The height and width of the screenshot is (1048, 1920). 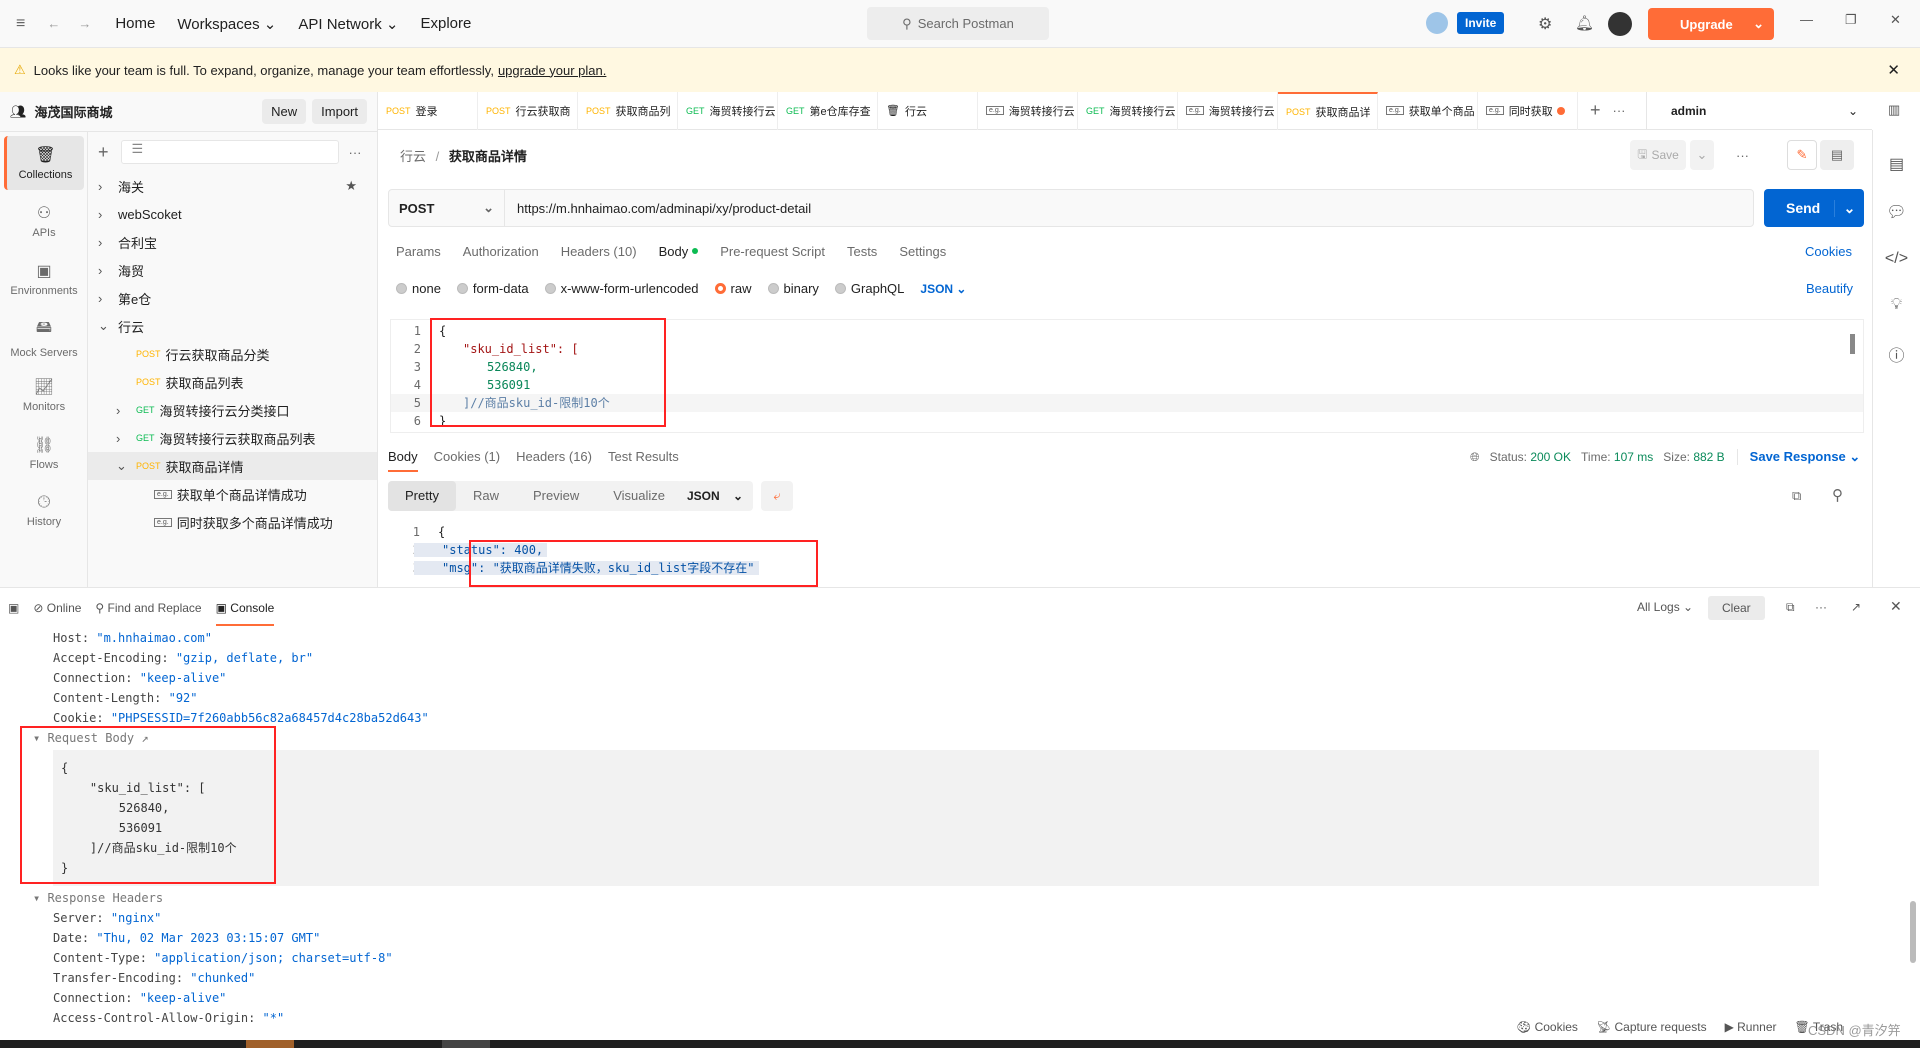 What do you see at coordinates (428, 110) in the screenshot?
I see `request-tab: POST 登录` at bounding box center [428, 110].